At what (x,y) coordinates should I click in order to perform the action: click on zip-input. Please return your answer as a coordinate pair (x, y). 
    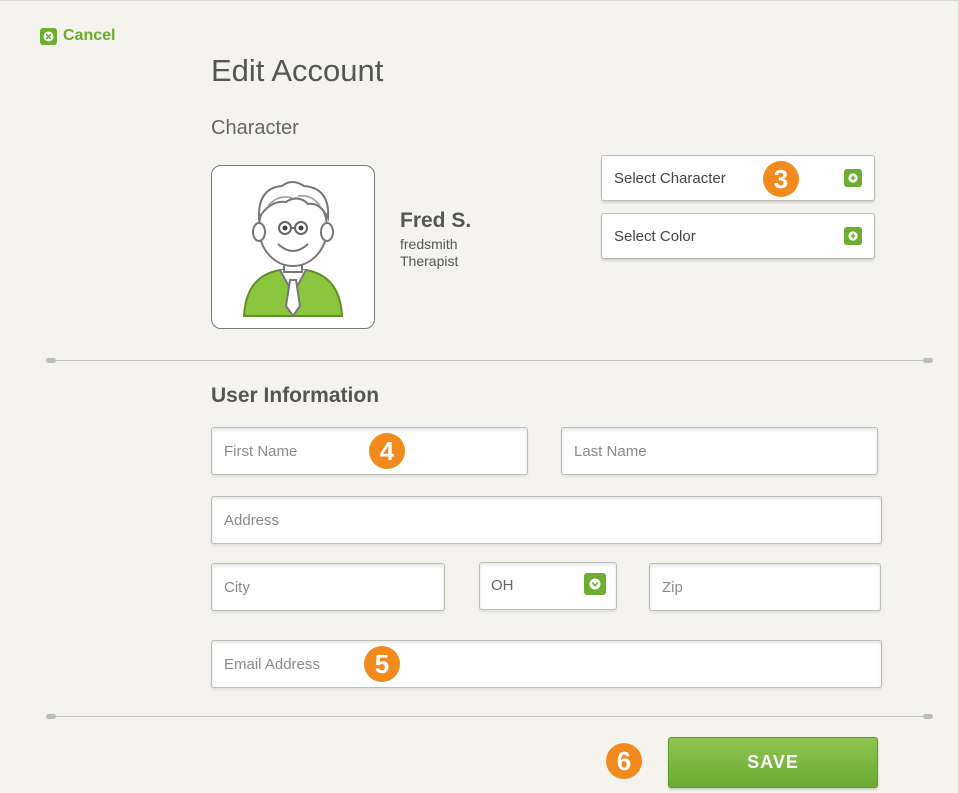
    Looking at the image, I should click on (765, 587).